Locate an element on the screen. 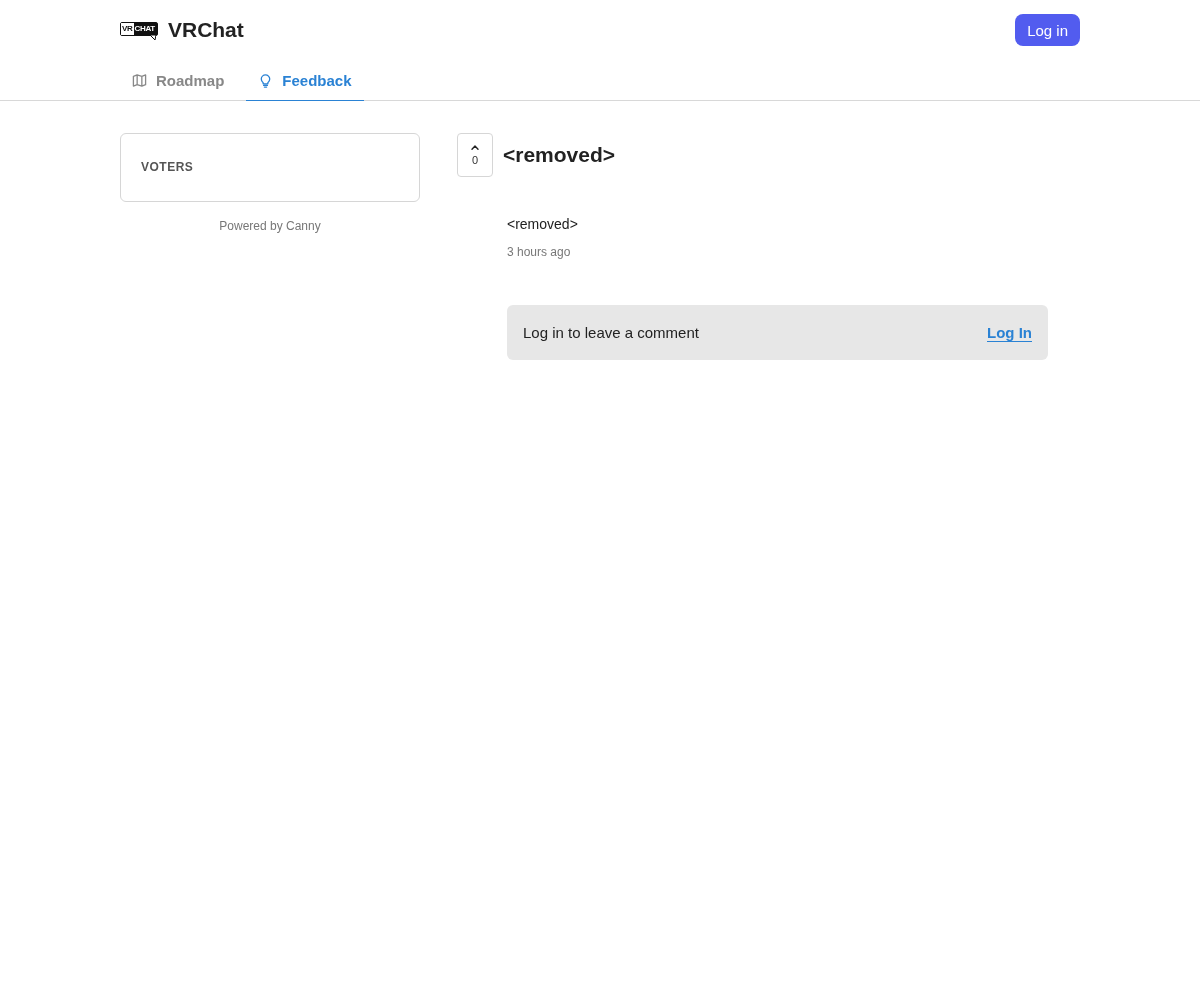 This screenshot has height=1000, width=1200. upvote-button: 0 is located at coordinates (475, 155).